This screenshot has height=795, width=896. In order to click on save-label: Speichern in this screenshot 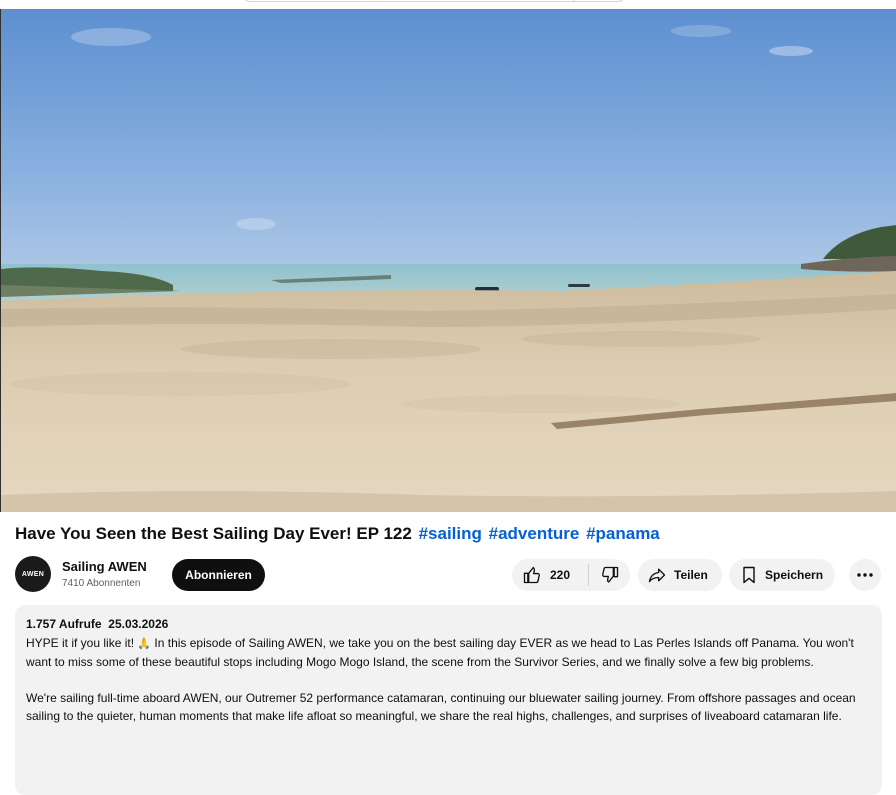, I will do `click(794, 575)`.